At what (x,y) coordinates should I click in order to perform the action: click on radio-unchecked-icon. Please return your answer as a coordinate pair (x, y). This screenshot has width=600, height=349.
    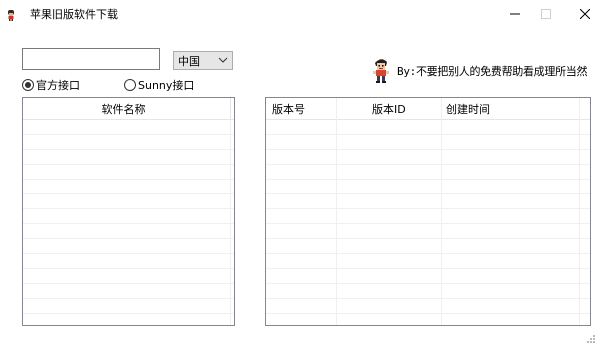
    Looking at the image, I should click on (130, 85).